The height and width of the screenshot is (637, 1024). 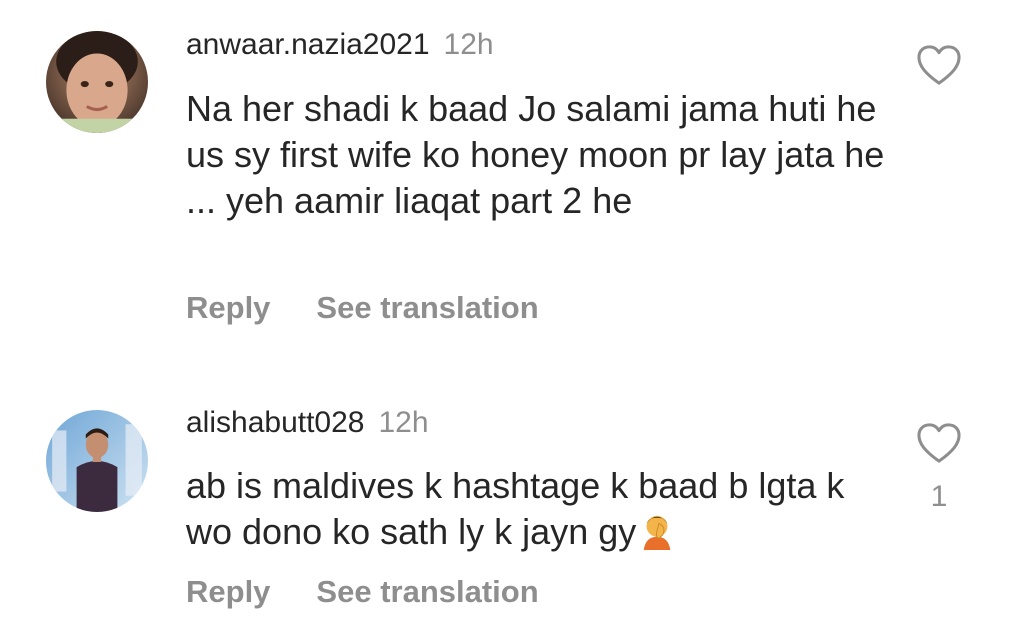 I want to click on comment-meta: anwaar.nazia2021 12h, so click(x=340, y=45).